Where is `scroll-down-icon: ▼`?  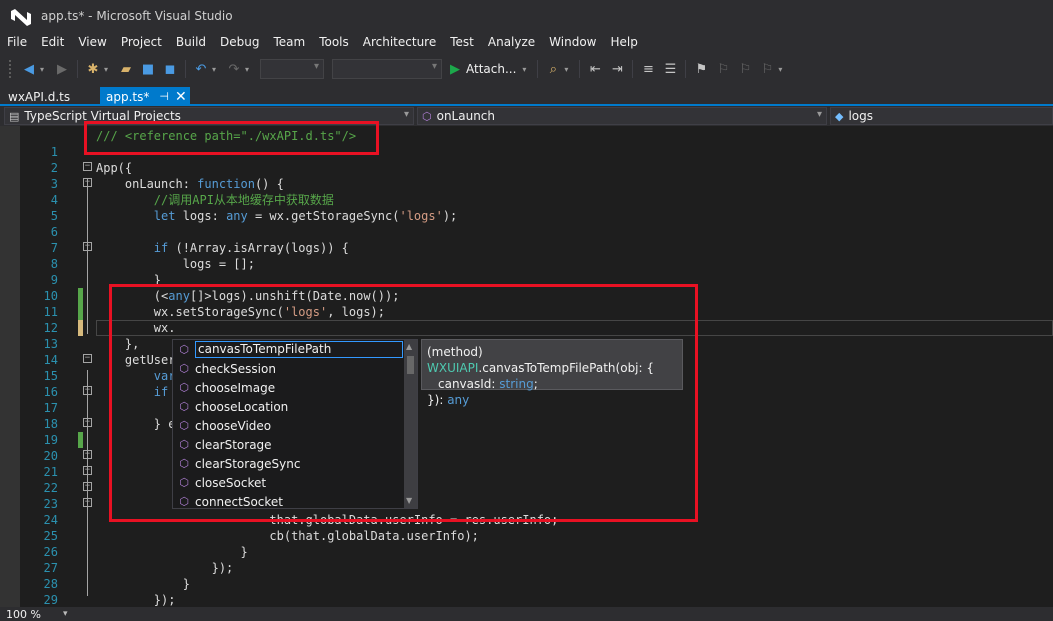
scroll-down-icon: ▼ is located at coordinates (409, 500).